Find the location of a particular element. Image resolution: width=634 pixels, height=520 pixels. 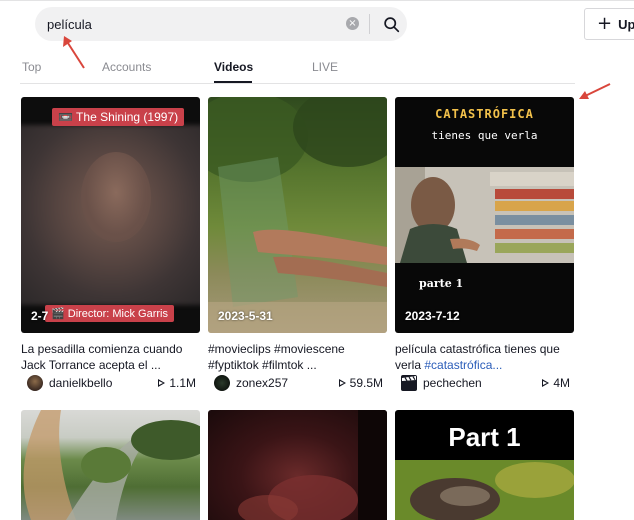

view-count: 4M is located at coordinates (556, 383).